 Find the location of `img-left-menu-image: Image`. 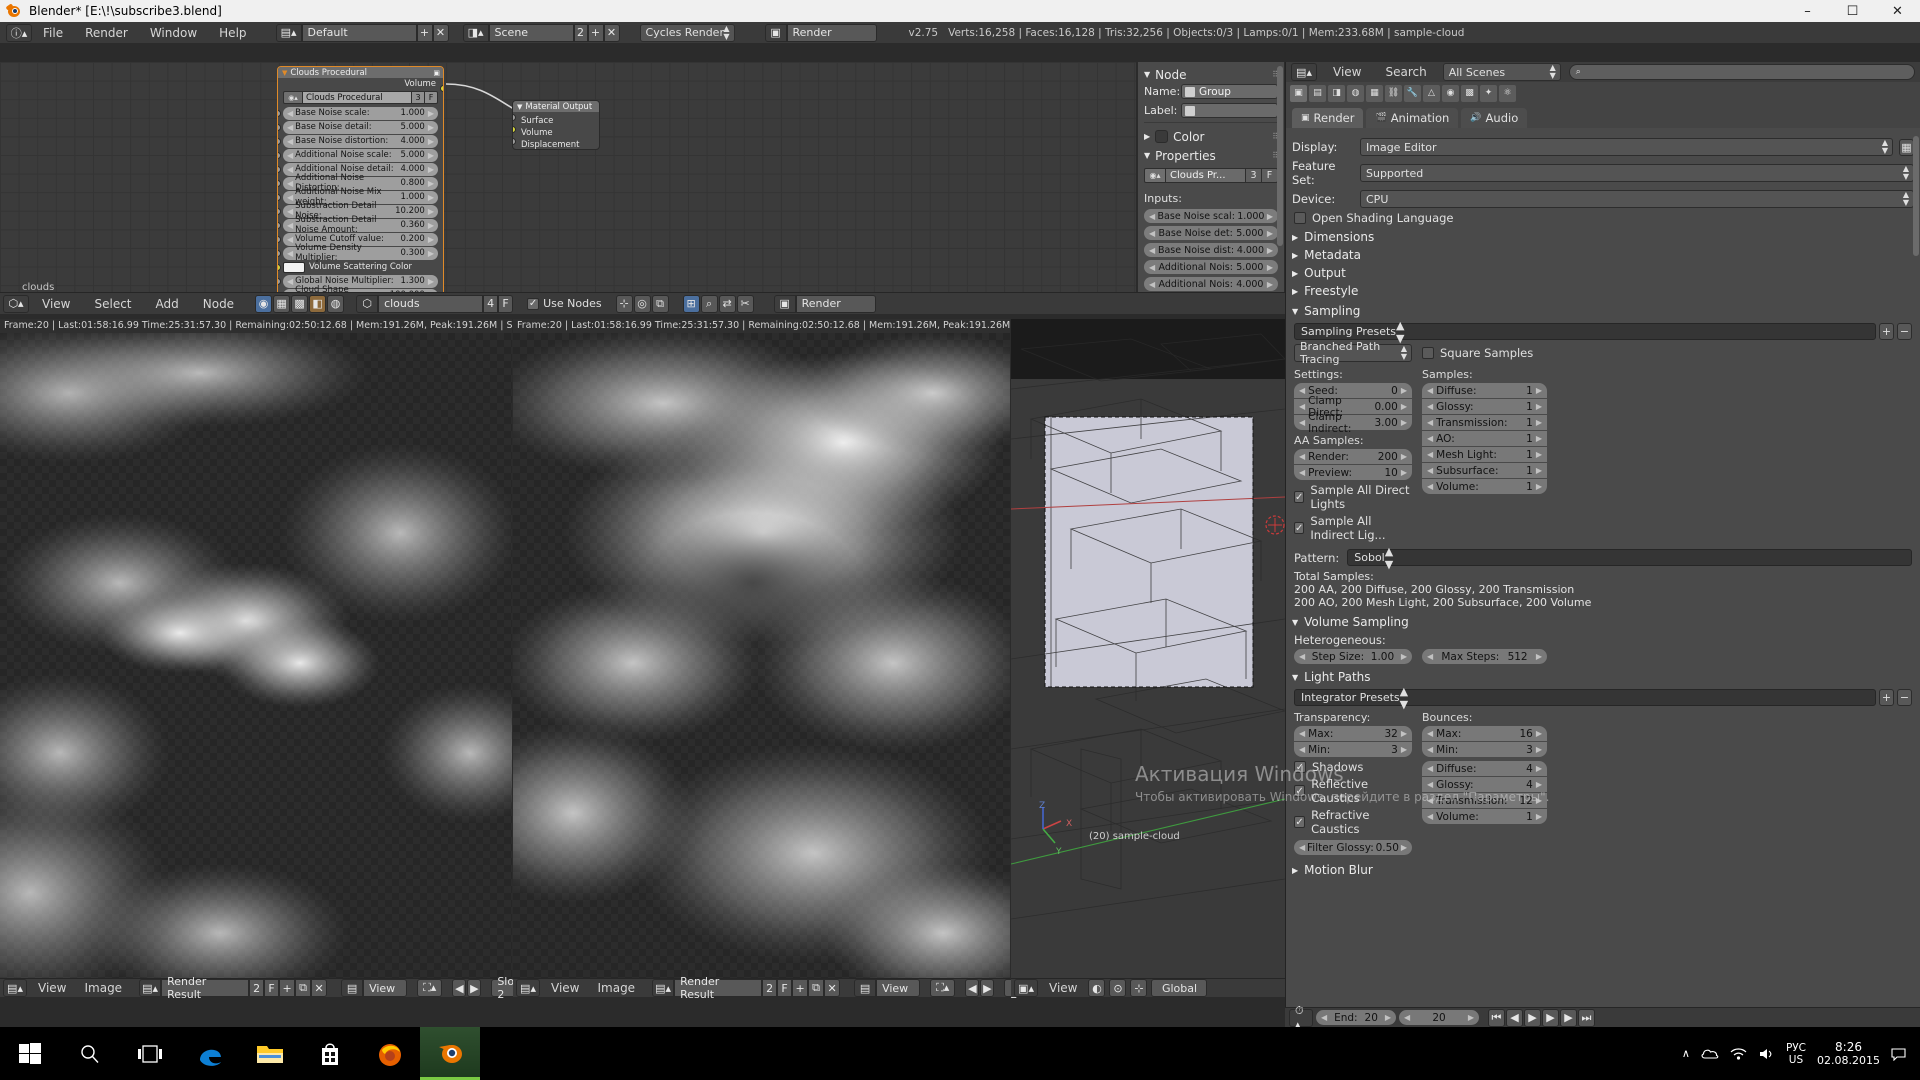

img-left-menu-image: Image is located at coordinates (103, 988).